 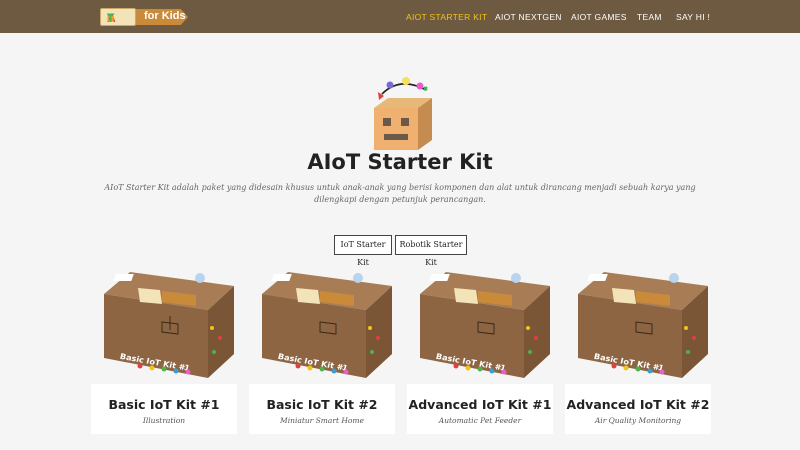 I want to click on robot-head-icon, so click(x=403, y=113).